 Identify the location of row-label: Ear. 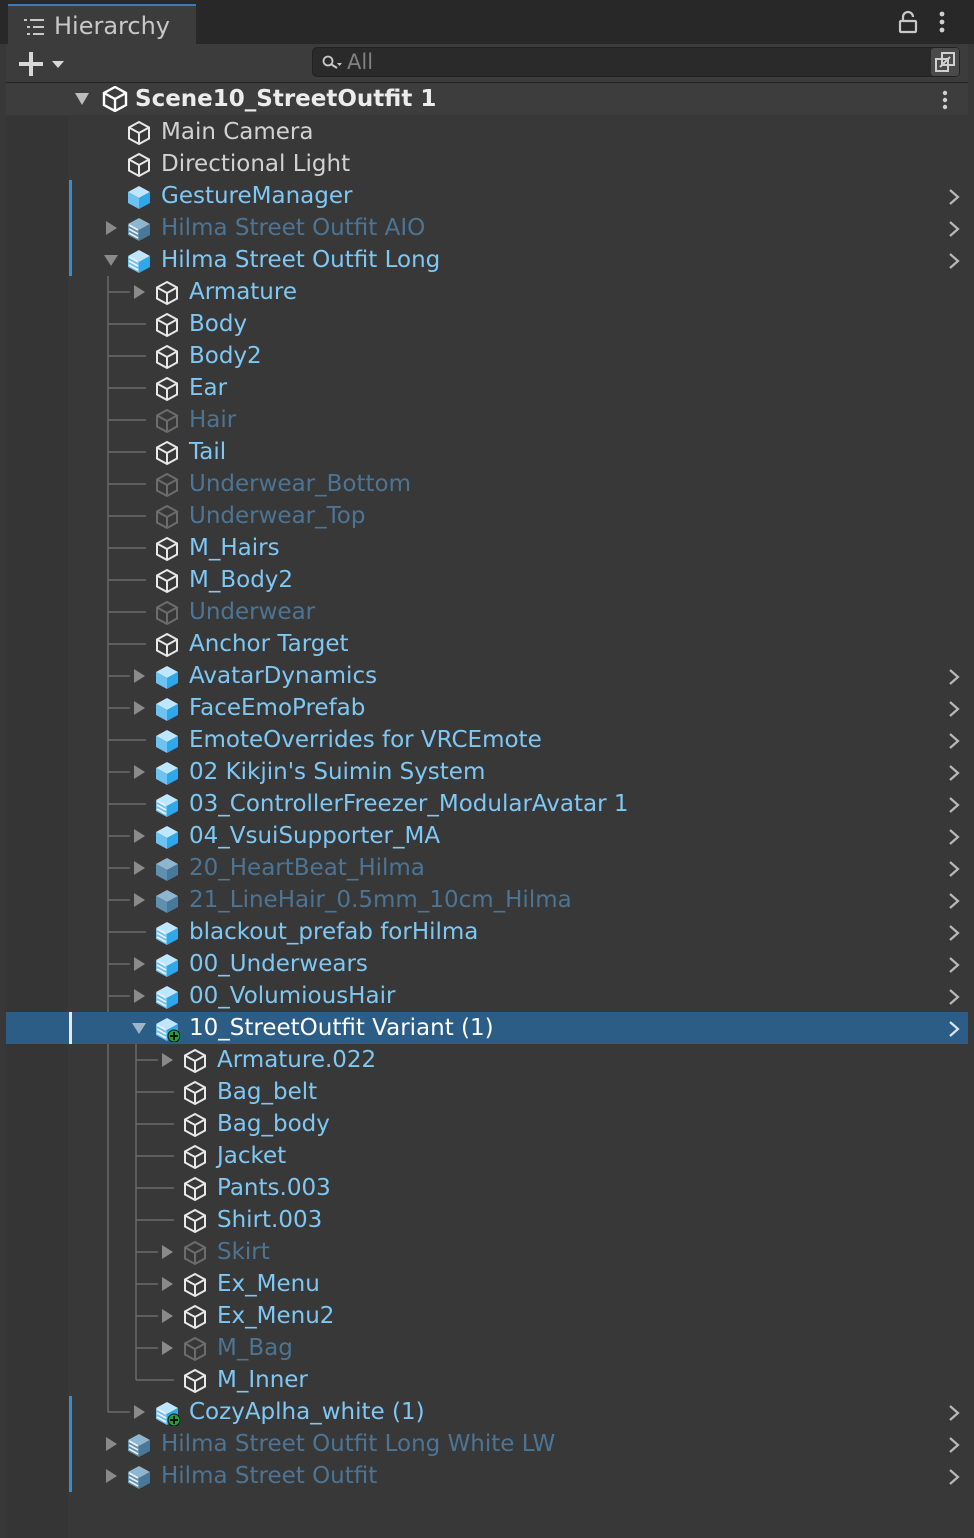
(208, 388).